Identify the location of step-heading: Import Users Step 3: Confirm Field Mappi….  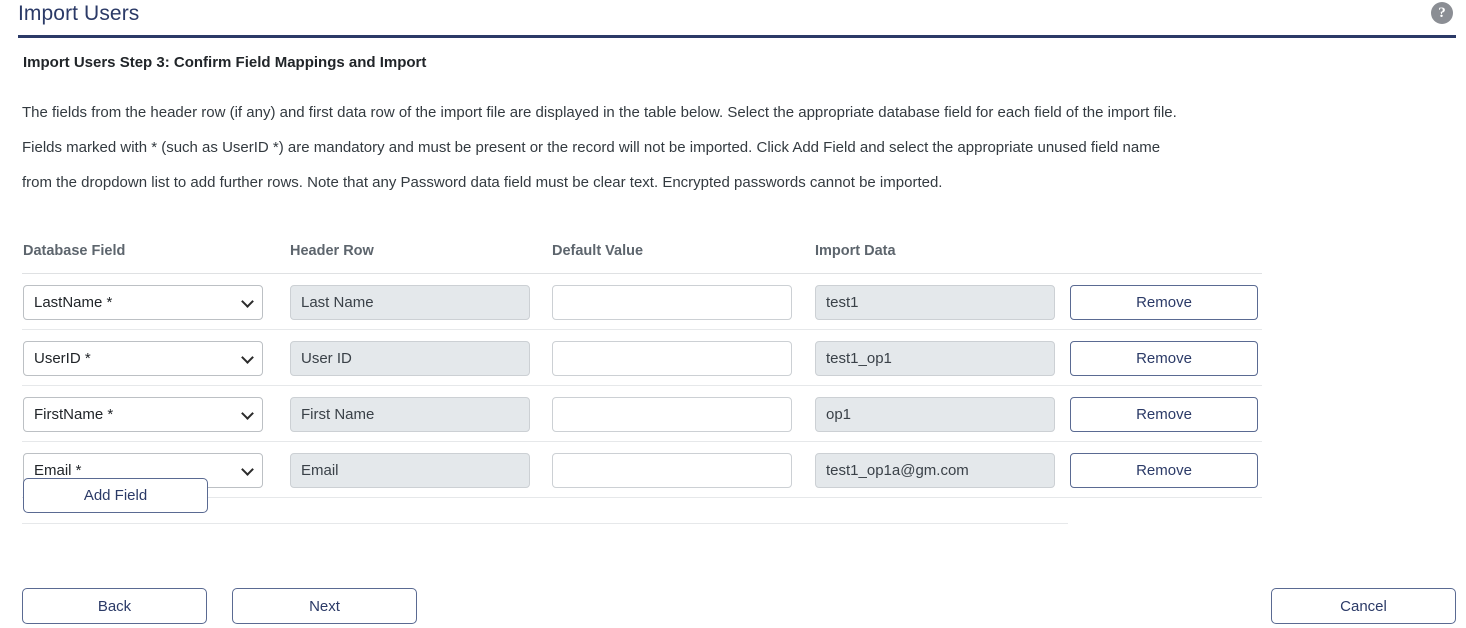
(225, 62).